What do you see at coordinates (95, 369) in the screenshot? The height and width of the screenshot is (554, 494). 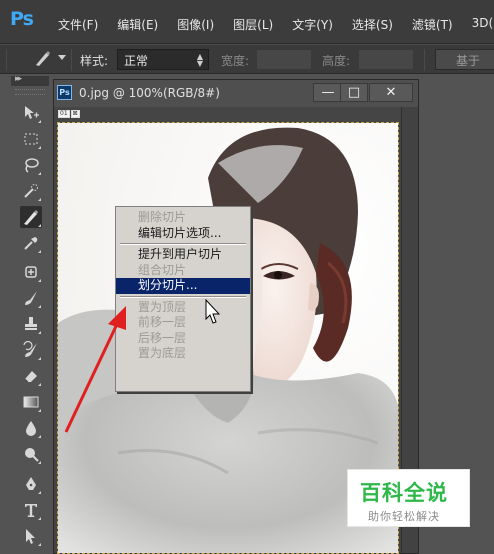 I see `red-arrow-annotation` at bounding box center [95, 369].